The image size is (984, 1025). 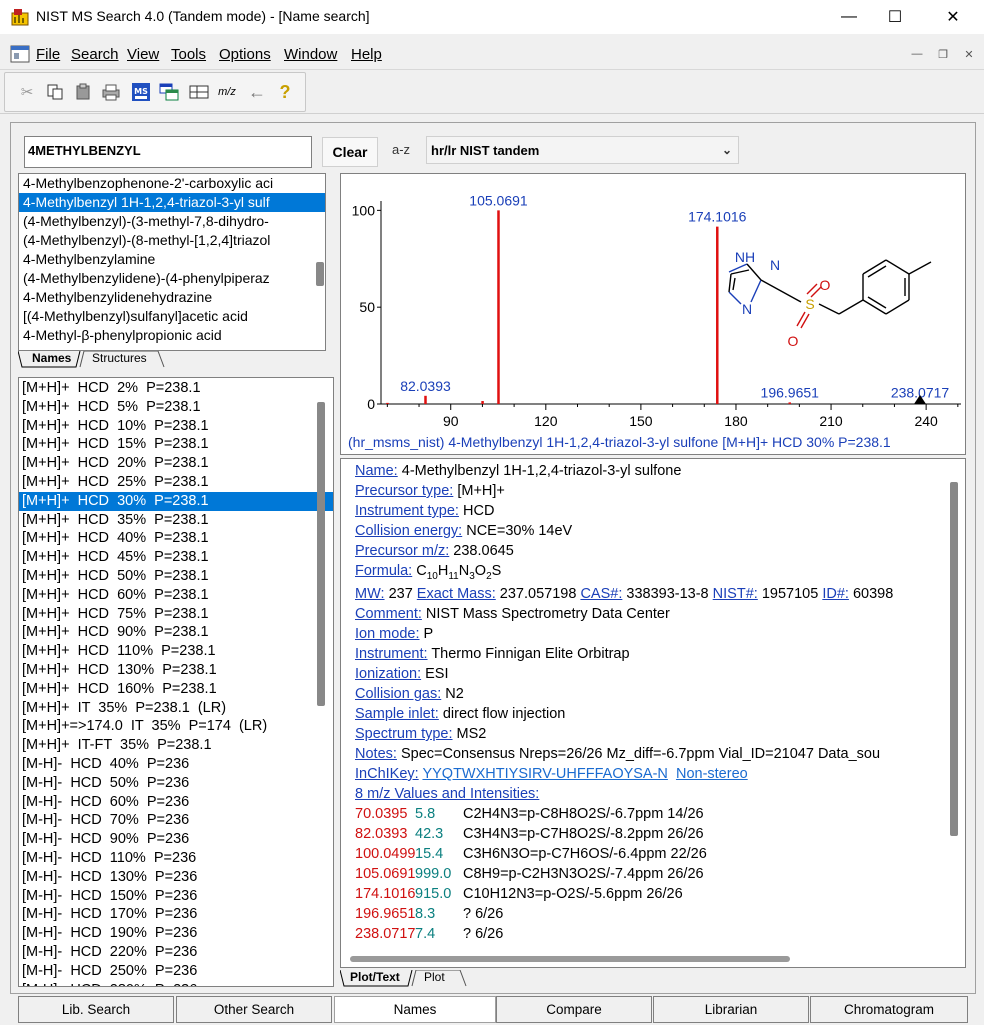 I want to click on spectrum-list-item: [M+H]+ IT-FT 35% P=238.1, so click(x=176, y=745).